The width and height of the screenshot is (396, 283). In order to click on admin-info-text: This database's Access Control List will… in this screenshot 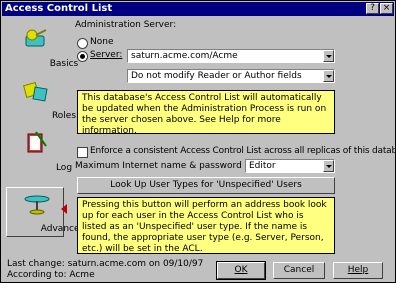, I will do `click(204, 114)`.